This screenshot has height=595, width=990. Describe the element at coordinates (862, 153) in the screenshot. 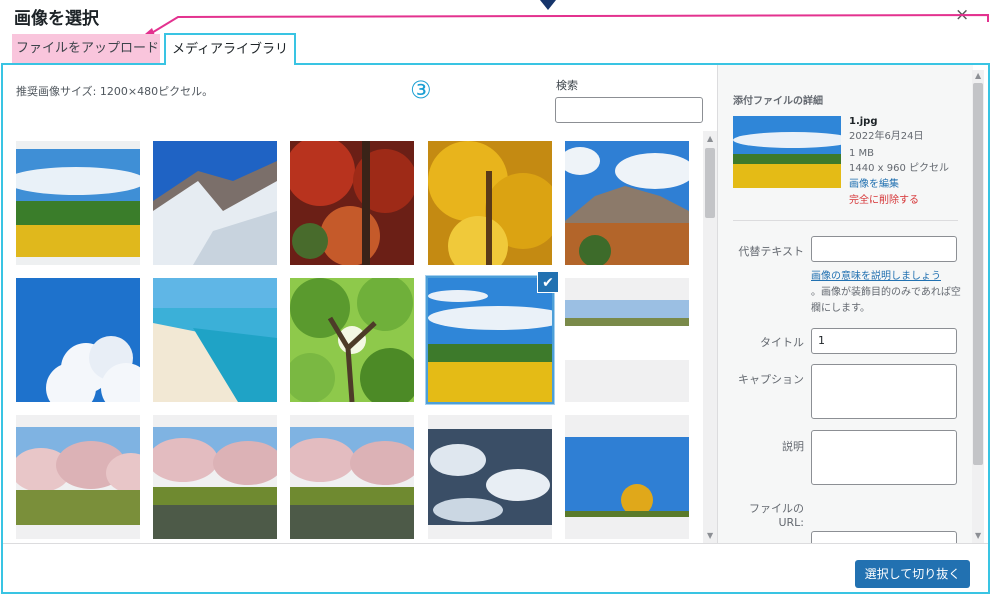

I see `attachment-size: 1 MB` at that location.